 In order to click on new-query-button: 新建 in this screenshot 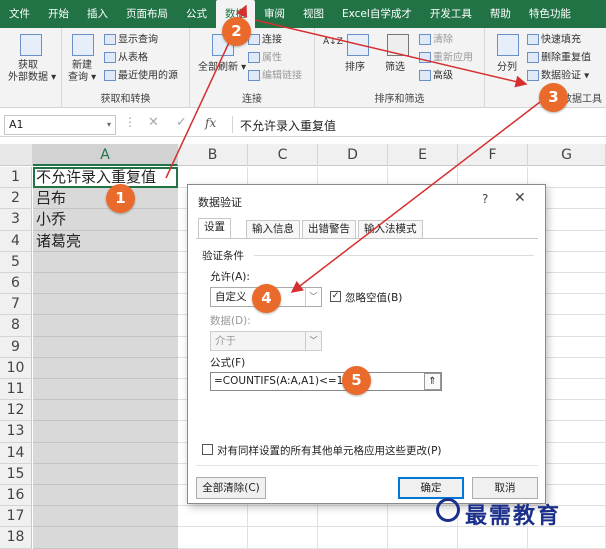, I will do `click(82, 66)`.